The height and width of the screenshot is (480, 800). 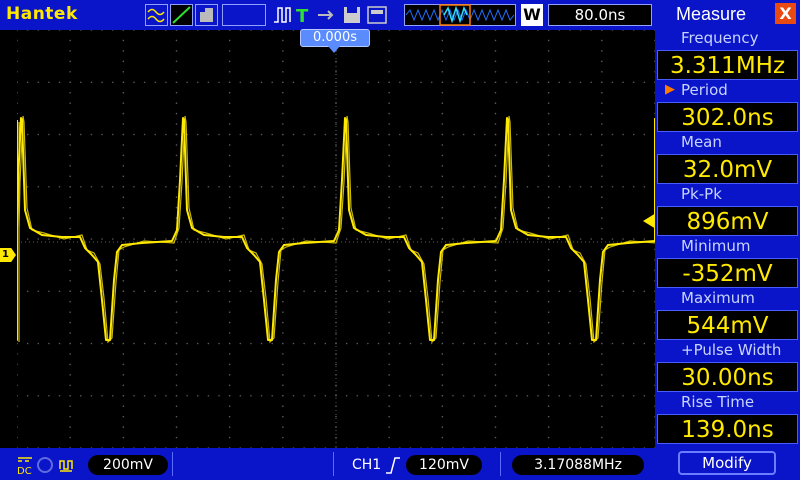 I want to click on window-label: W, so click(x=532, y=15).